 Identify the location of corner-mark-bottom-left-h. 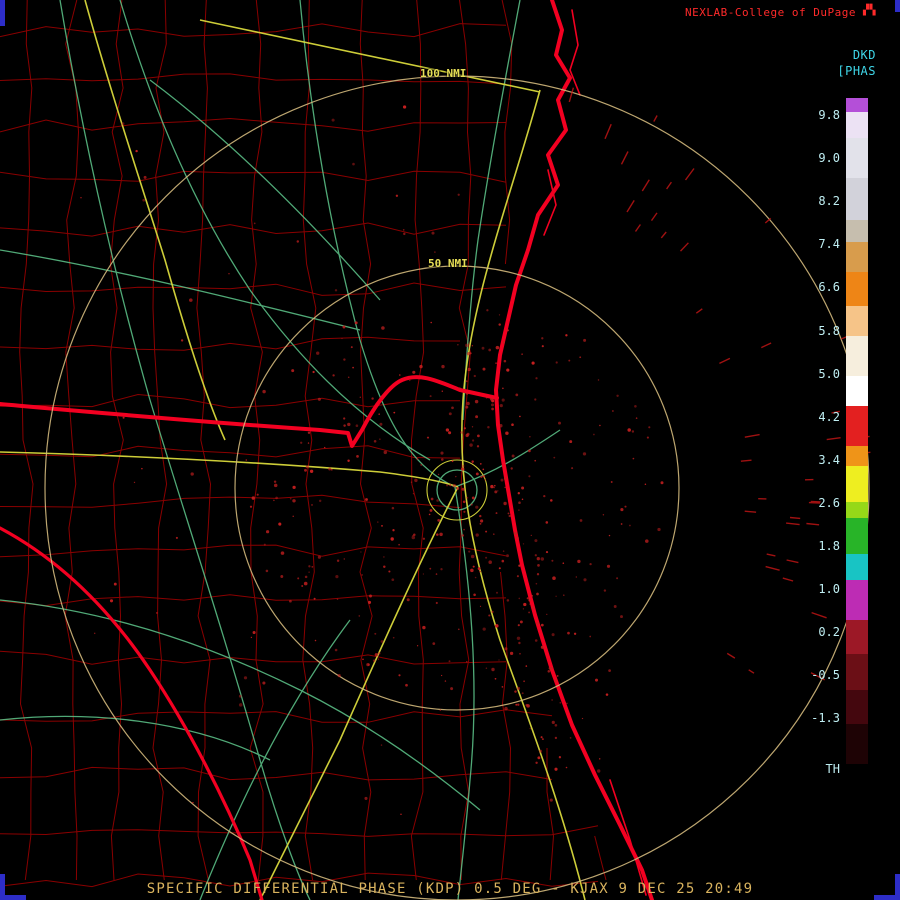
(13, 897).